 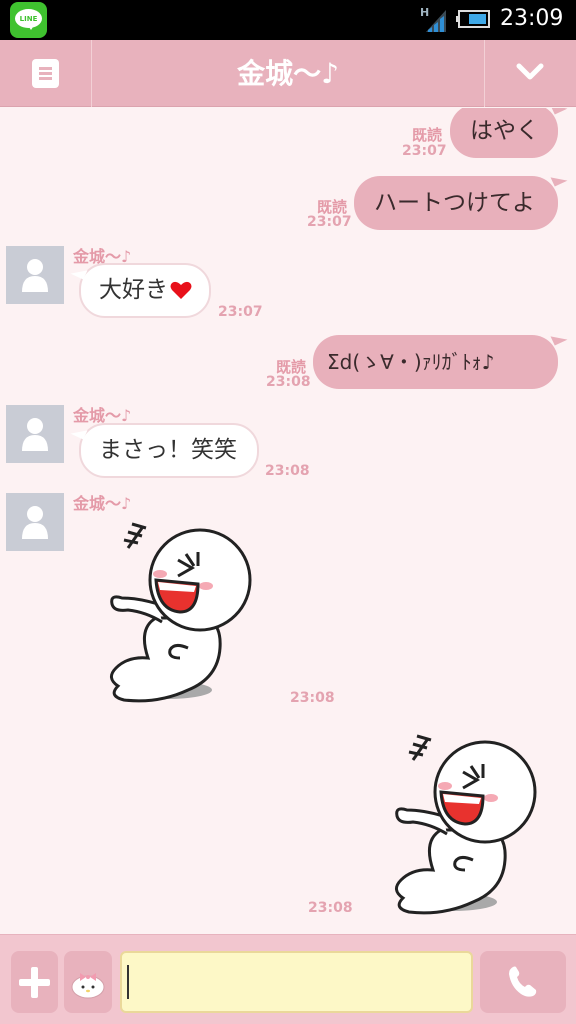 I want to click on phone-icon, so click(x=523, y=981).